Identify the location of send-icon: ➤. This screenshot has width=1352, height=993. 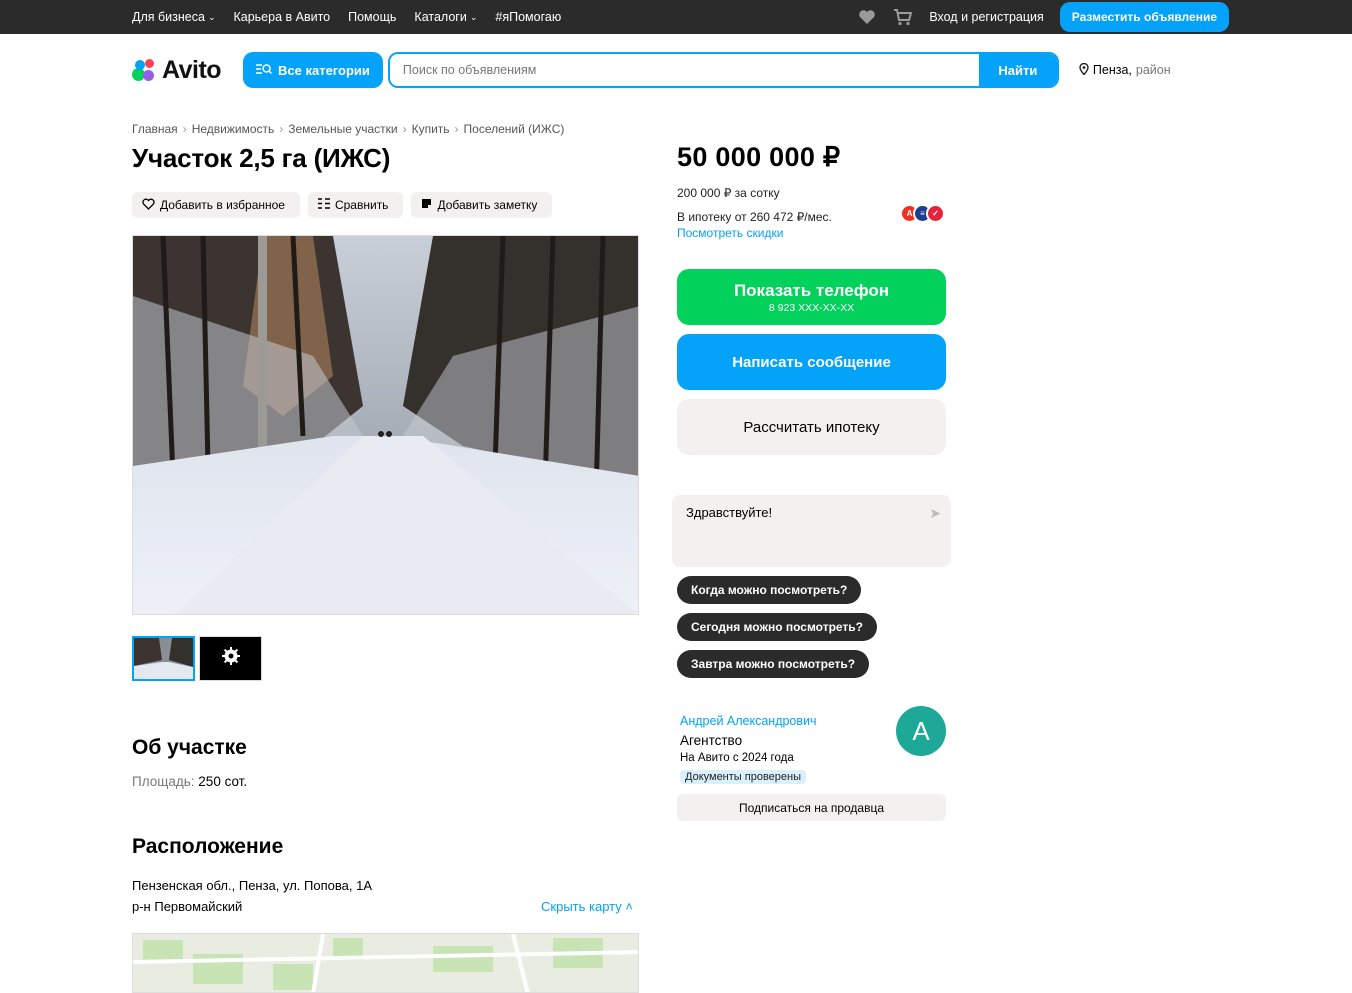
(935, 513).